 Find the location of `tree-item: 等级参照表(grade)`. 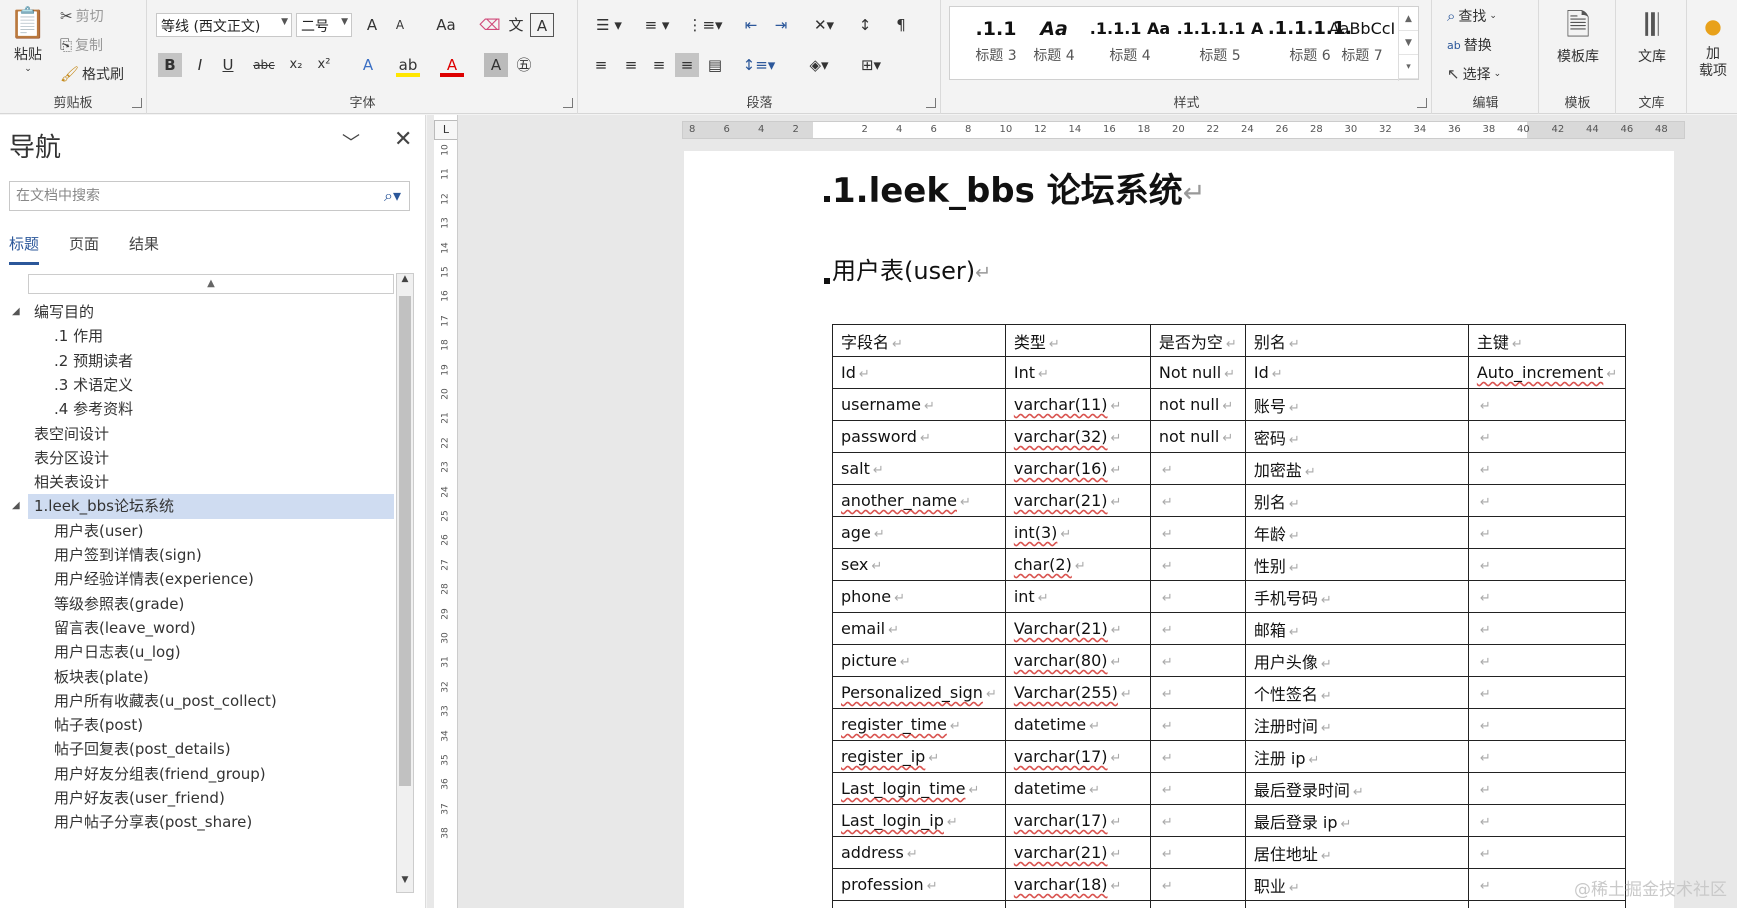

tree-item: 等级参照表(grade) is located at coordinates (115, 604).